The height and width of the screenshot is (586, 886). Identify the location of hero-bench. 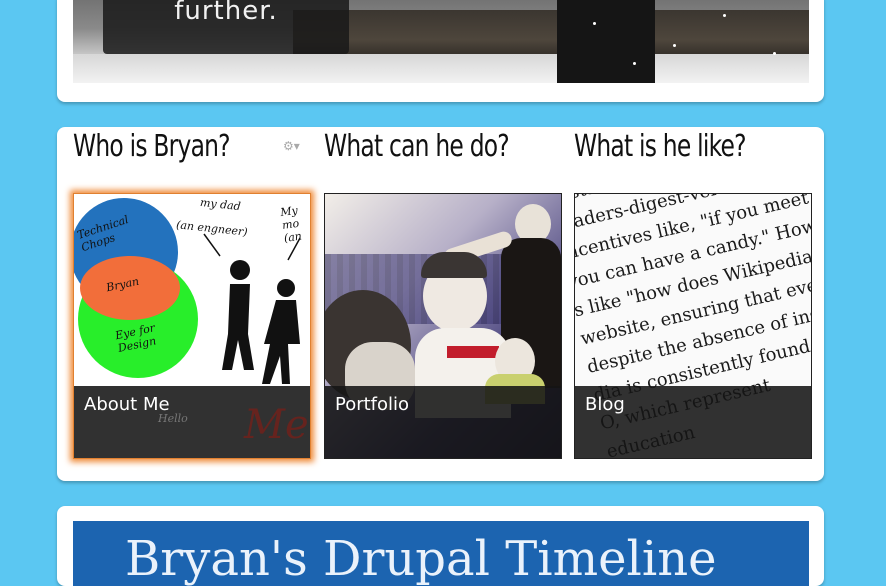
(551, 35).